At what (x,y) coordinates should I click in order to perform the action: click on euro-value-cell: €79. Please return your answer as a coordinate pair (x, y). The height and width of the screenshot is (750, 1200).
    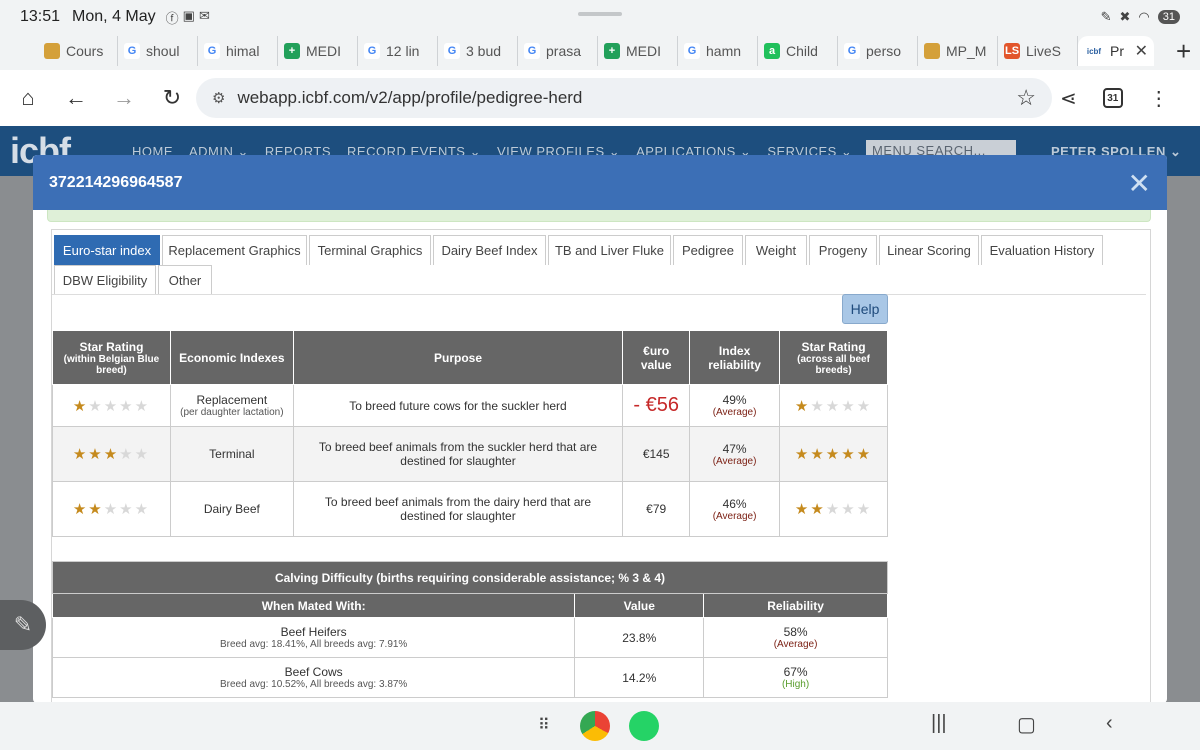
    Looking at the image, I should click on (656, 509).